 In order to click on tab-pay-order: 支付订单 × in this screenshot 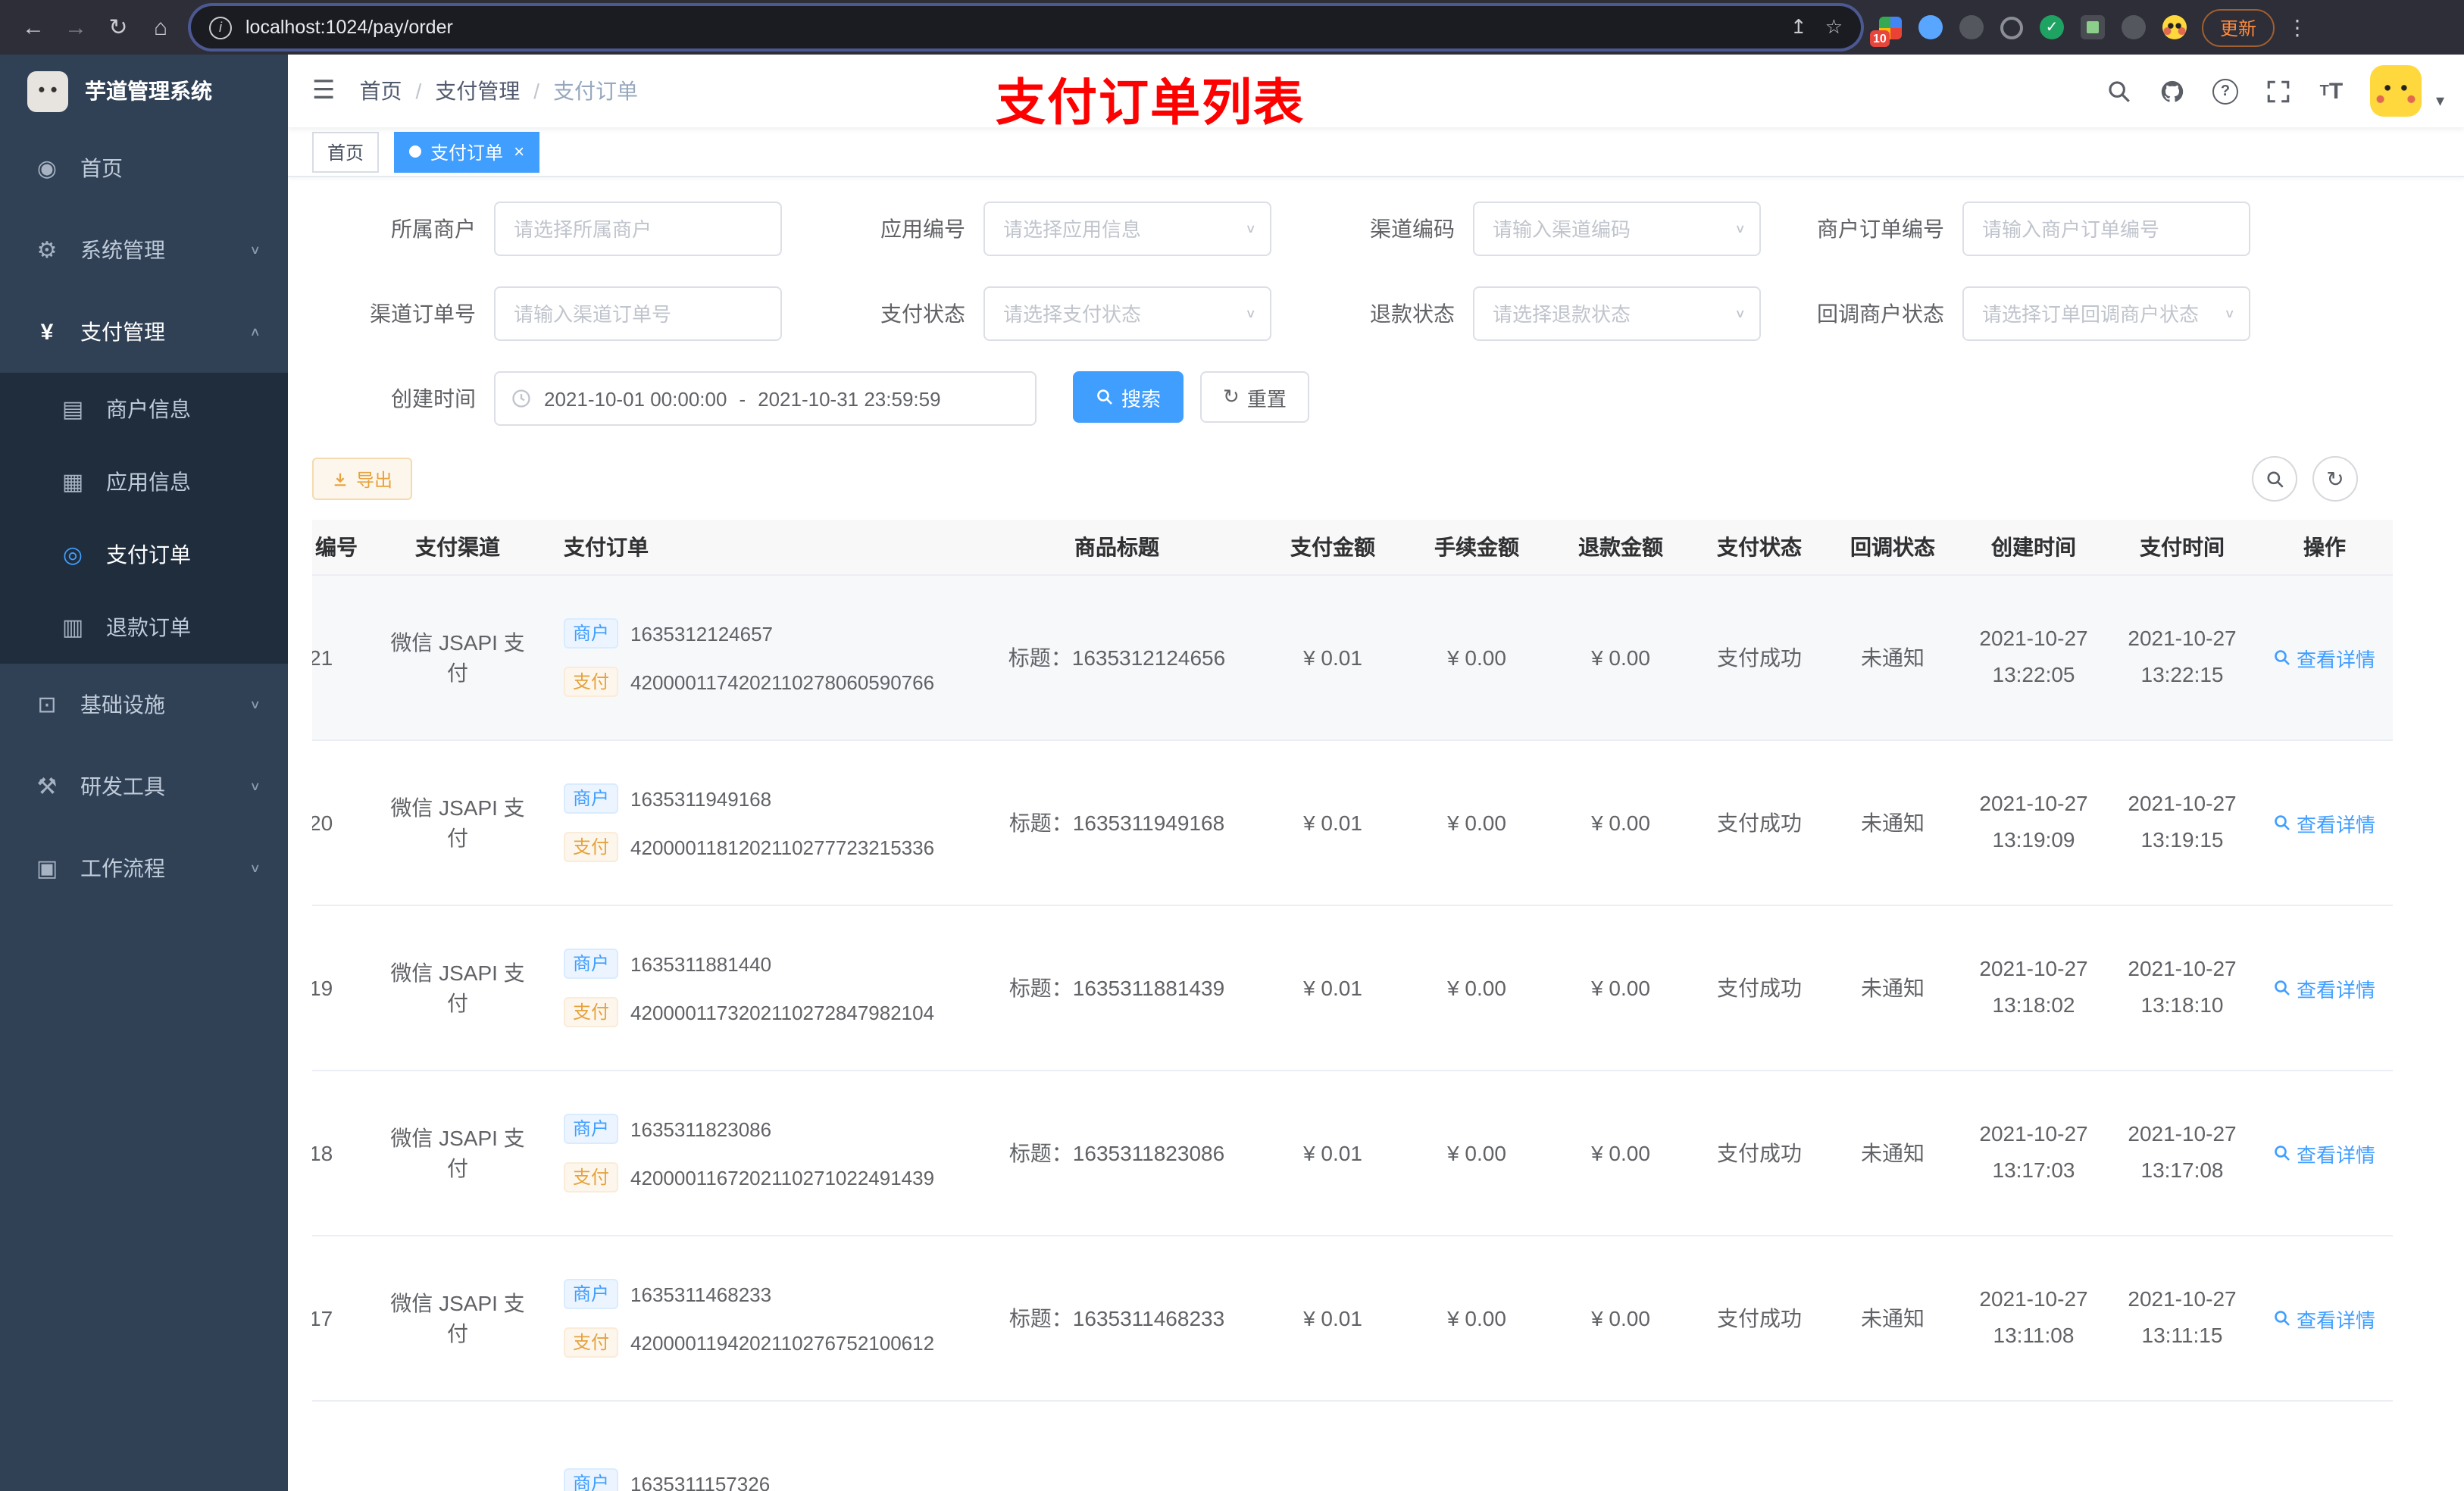, I will do `click(467, 151)`.